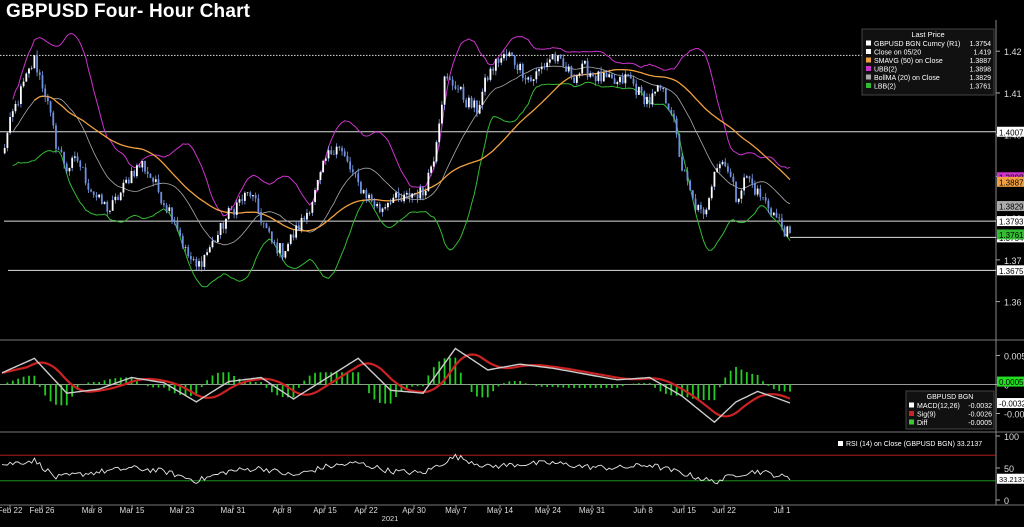  What do you see at coordinates (868, 85) in the screenshot?
I see `legend-swatch` at bounding box center [868, 85].